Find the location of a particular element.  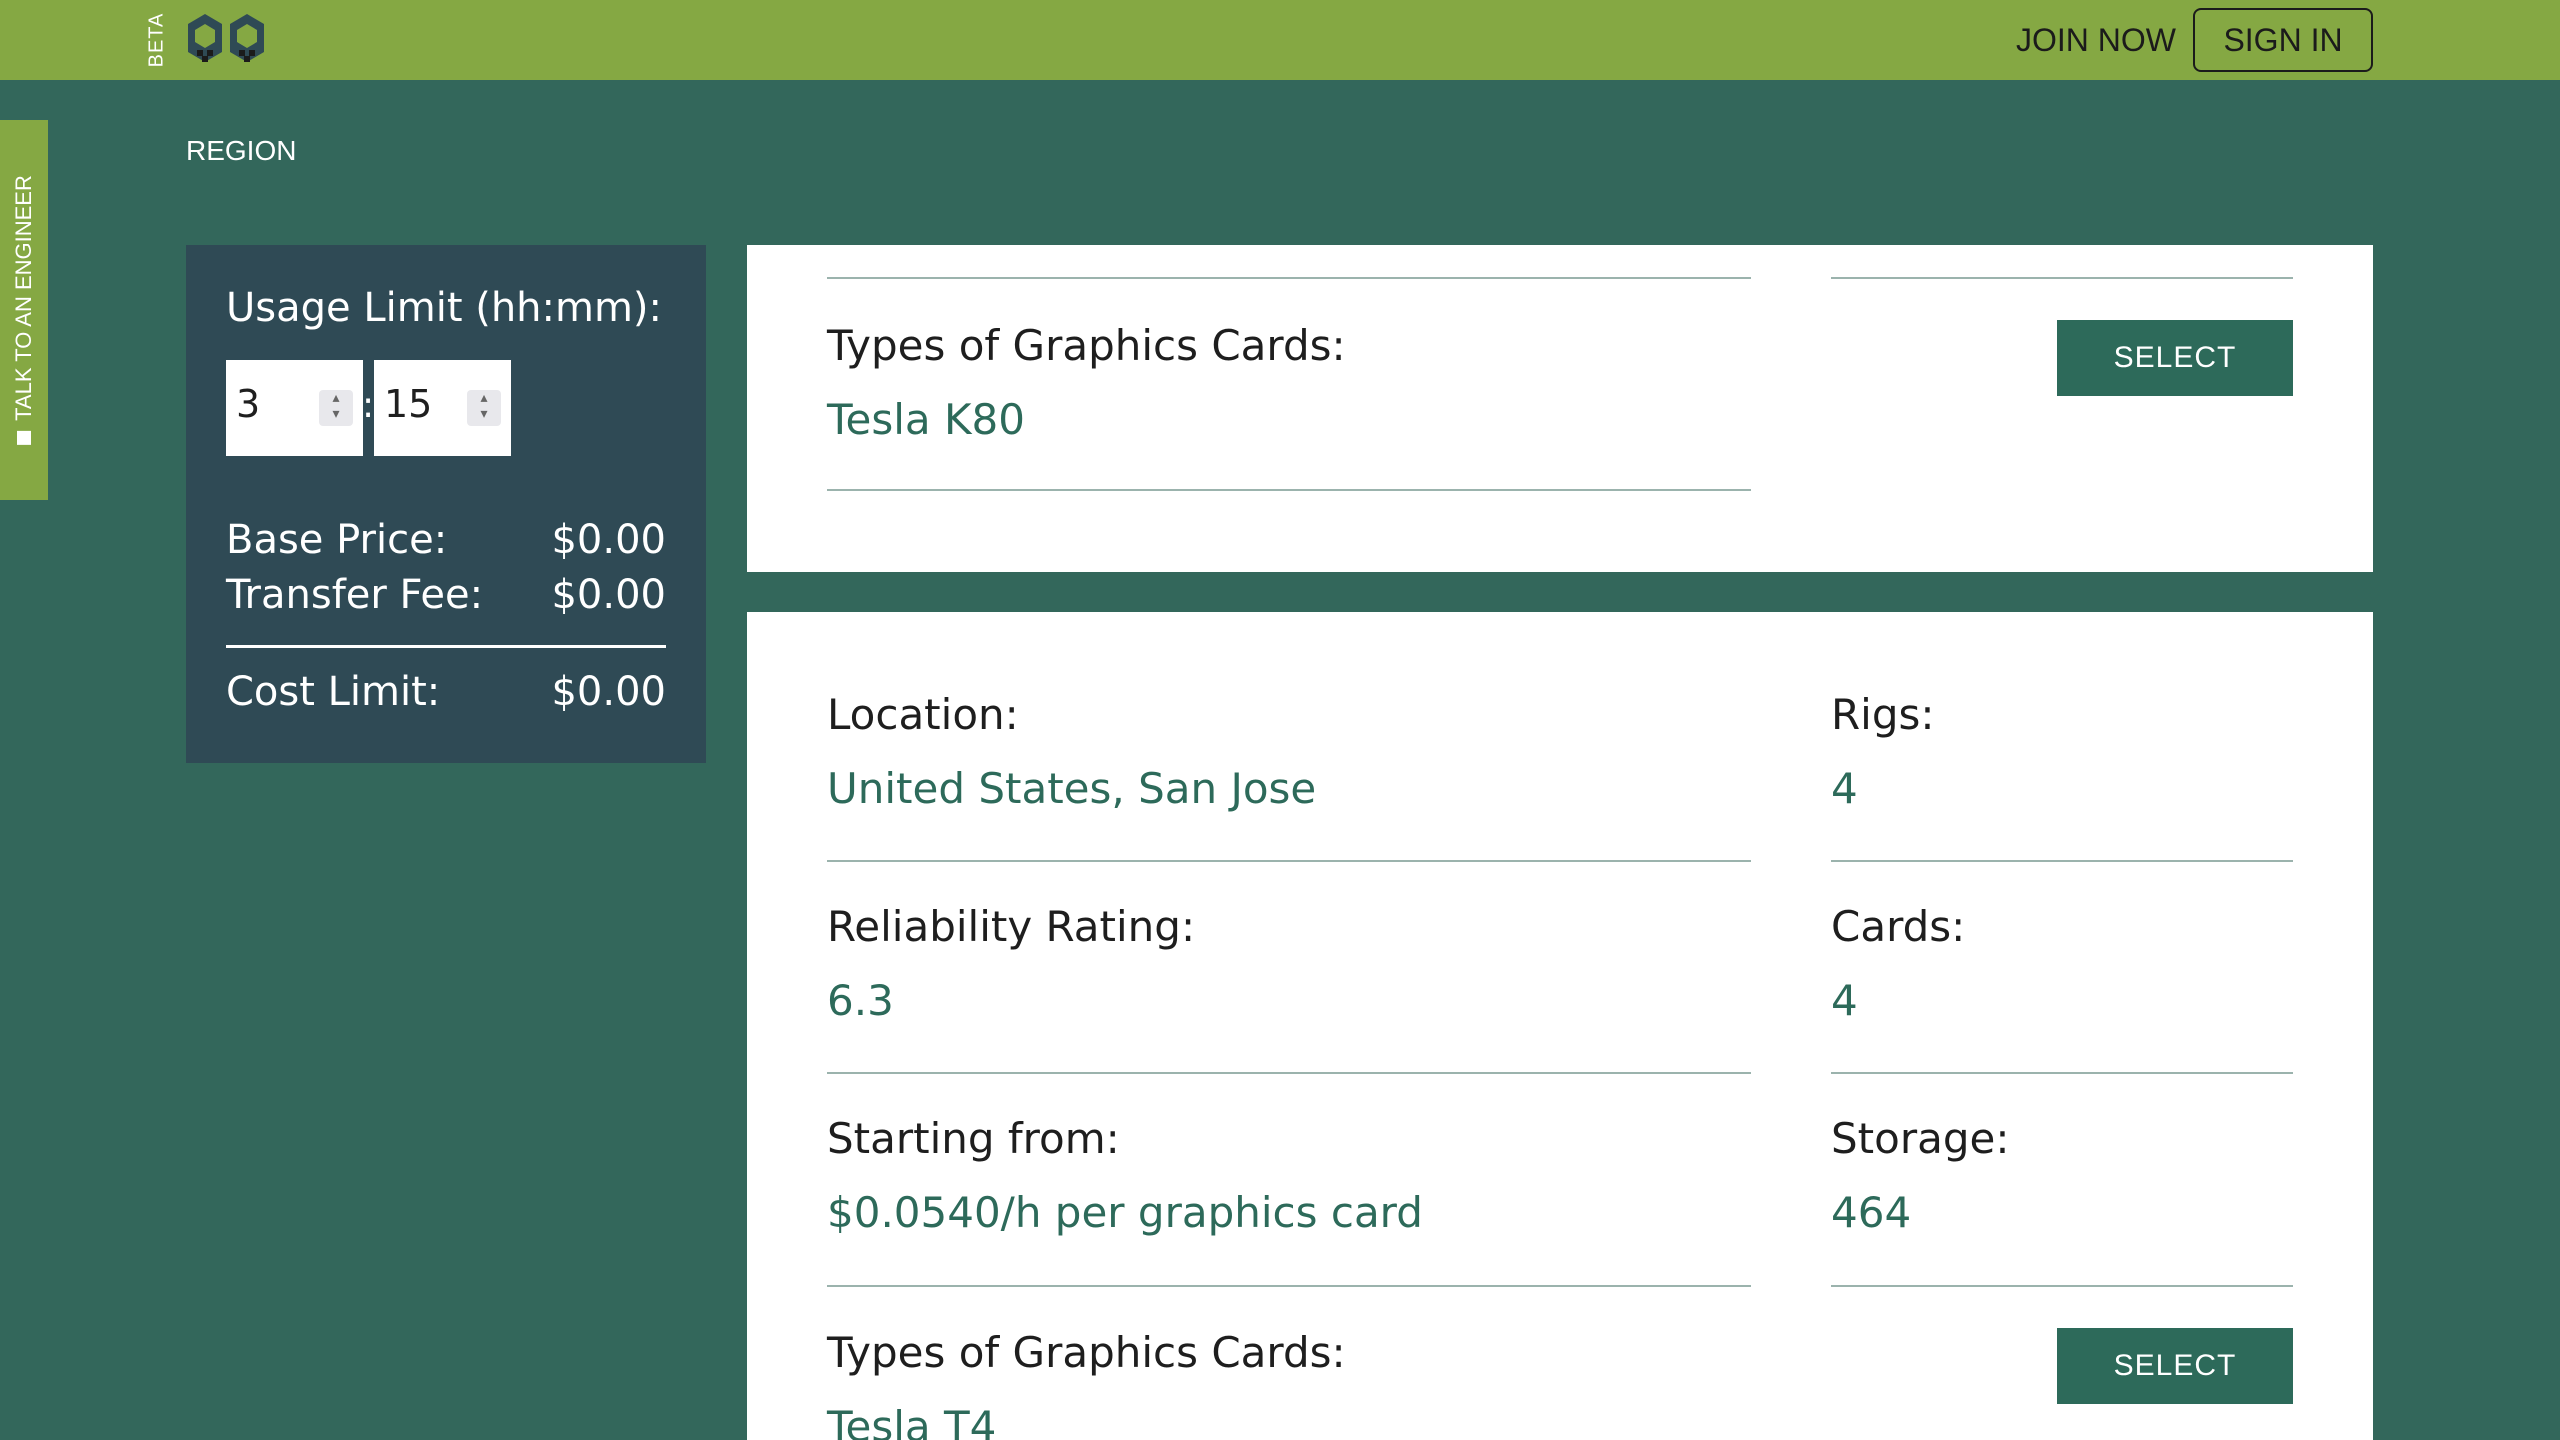

minutes-stepper: 15 ▴ ▾ is located at coordinates (442, 408).